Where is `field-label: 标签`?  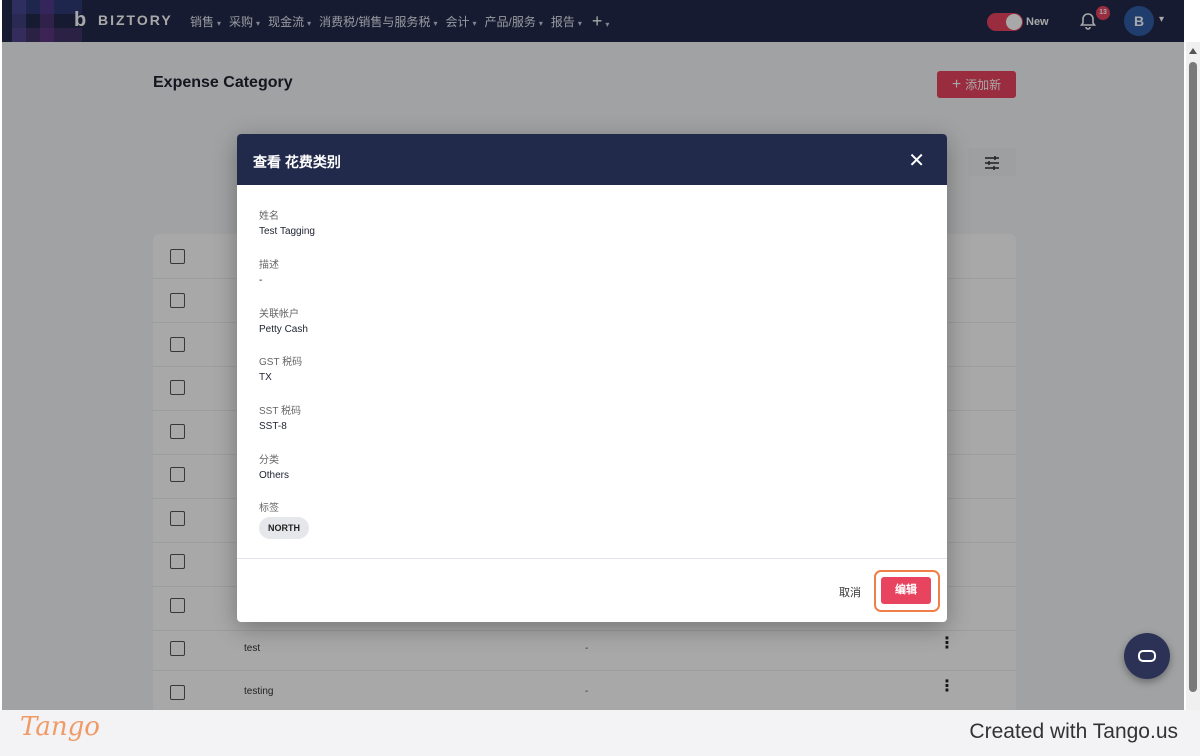 field-label: 标签 is located at coordinates (269, 508).